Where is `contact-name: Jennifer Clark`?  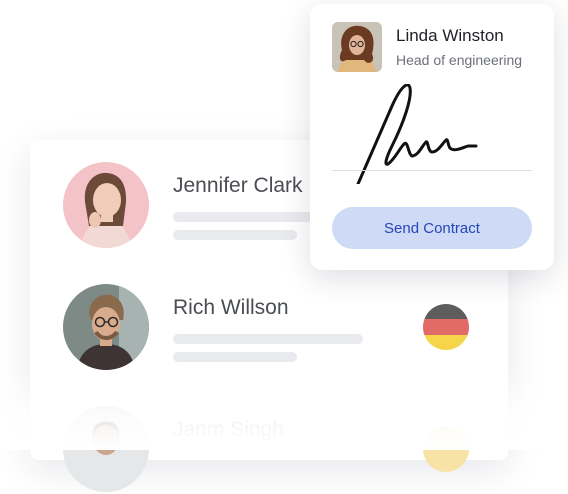 contact-name: Jennifer Clark is located at coordinates (238, 185).